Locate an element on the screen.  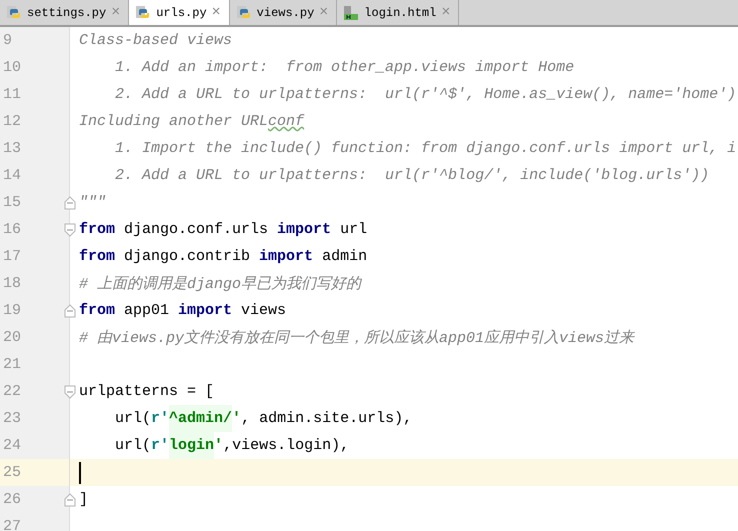
code-line: from django.contrib import admin is located at coordinates (223, 257).